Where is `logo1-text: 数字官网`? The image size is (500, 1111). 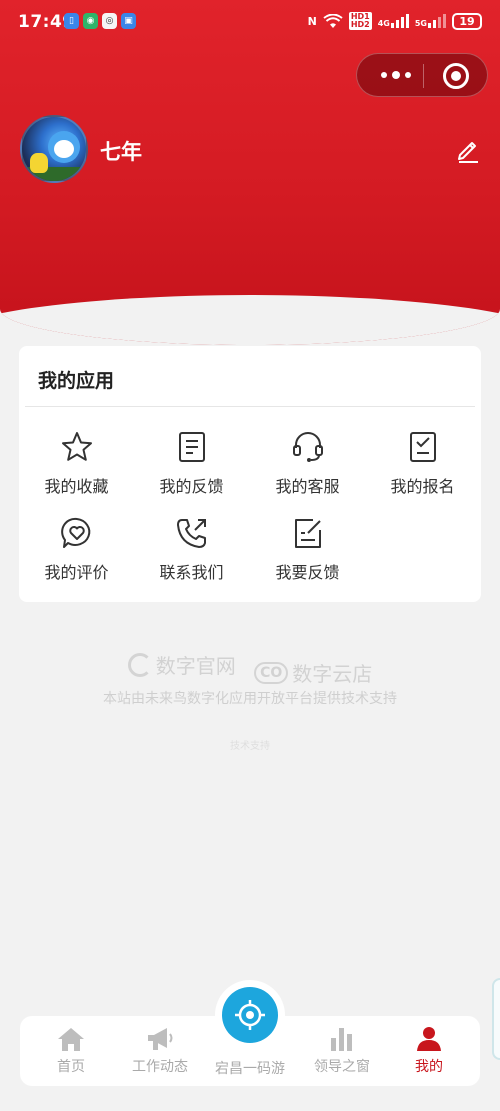 logo1-text: 数字官网 is located at coordinates (195, 666).